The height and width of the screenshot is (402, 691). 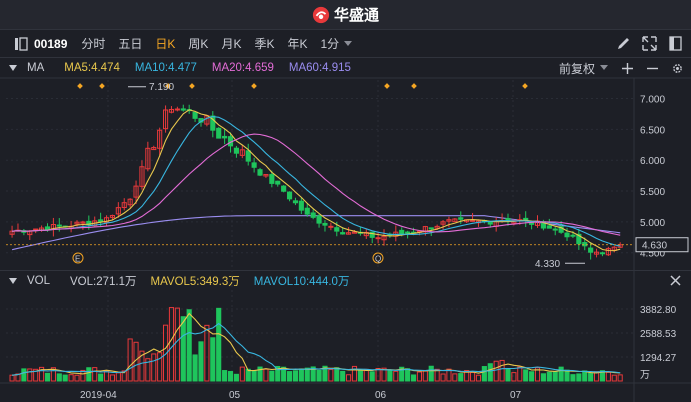 I want to click on date-tick-label: 07, so click(x=516, y=395).